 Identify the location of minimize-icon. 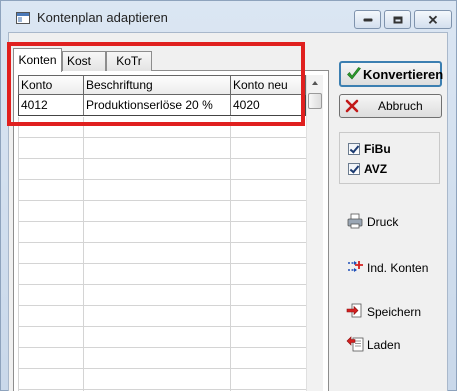
(367, 19).